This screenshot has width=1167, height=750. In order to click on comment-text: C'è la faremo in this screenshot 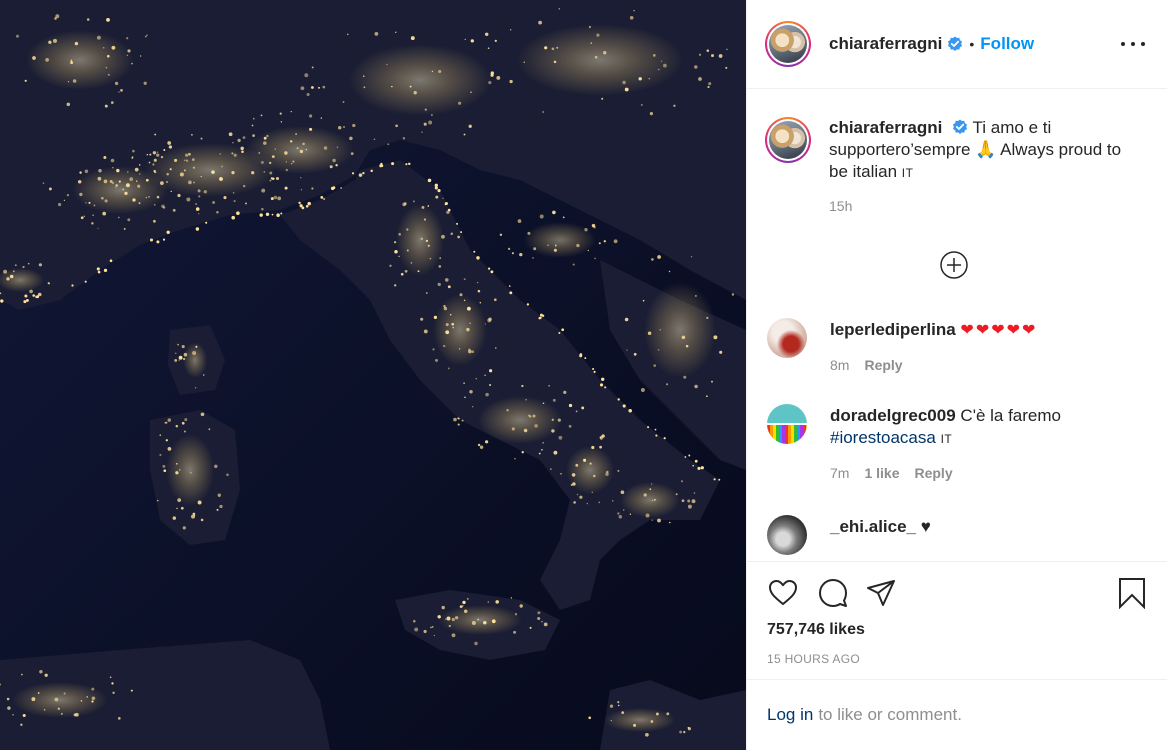, I will do `click(1010, 415)`.